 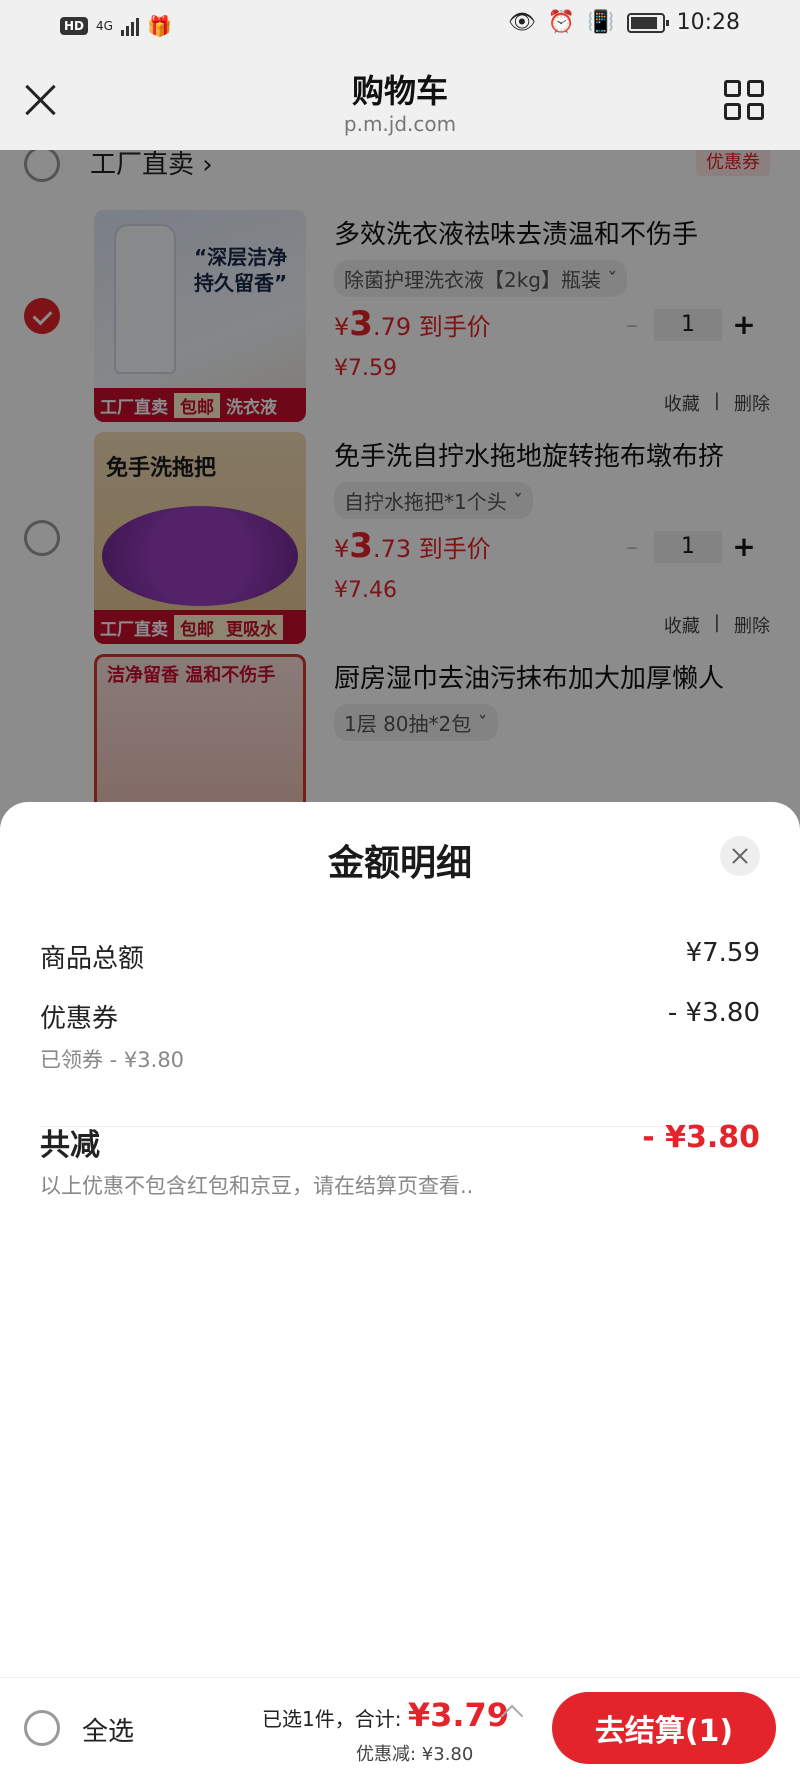 What do you see at coordinates (458, 1715) in the screenshot?
I see `total-price: ¥3.79` at bounding box center [458, 1715].